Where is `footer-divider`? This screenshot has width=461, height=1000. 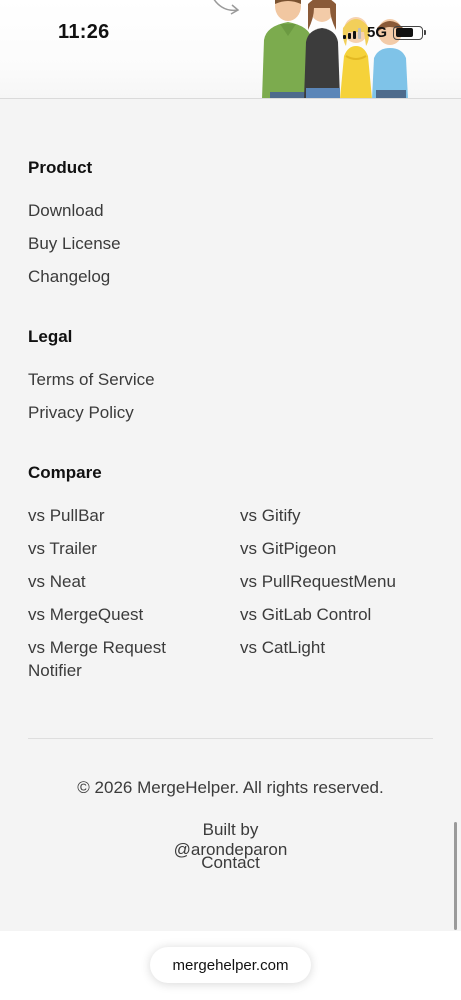 footer-divider is located at coordinates (230, 738).